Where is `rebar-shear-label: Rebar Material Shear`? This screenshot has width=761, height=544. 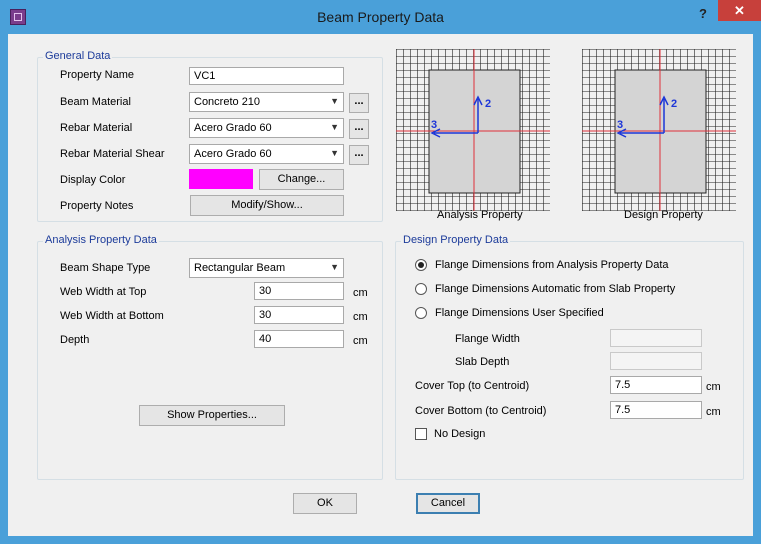
rebar-shear-label: Rebar Material Shear is located at coordinates (112, 154).